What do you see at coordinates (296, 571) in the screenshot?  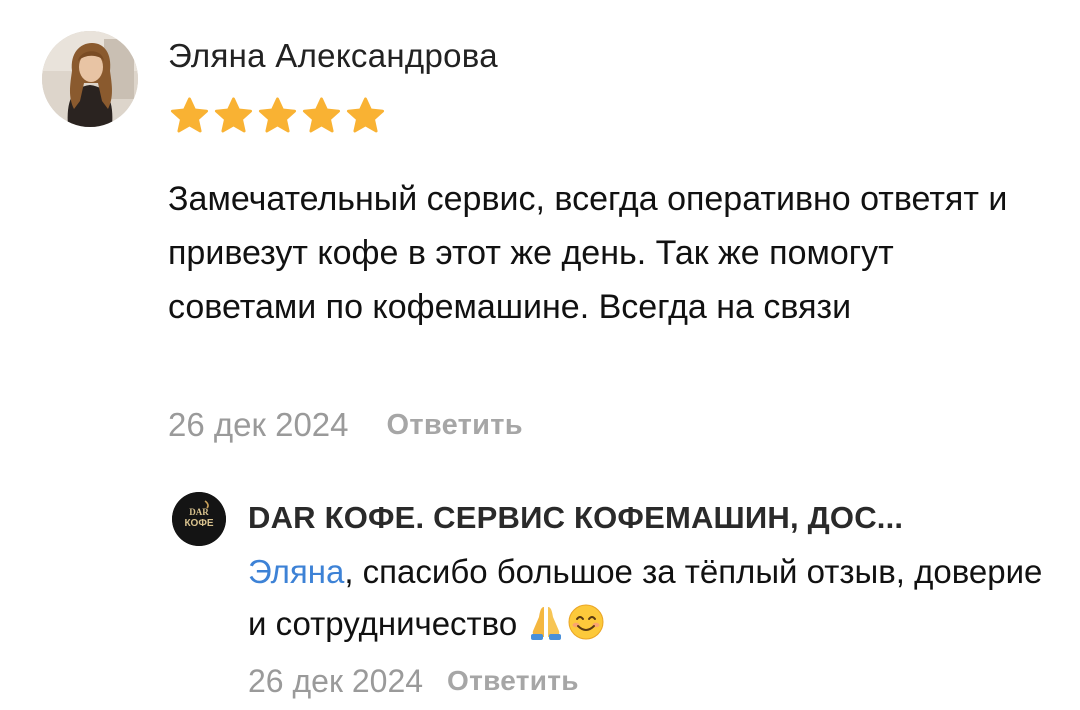 I see `mention-link: Эляна` at bounding box center [296, 571].